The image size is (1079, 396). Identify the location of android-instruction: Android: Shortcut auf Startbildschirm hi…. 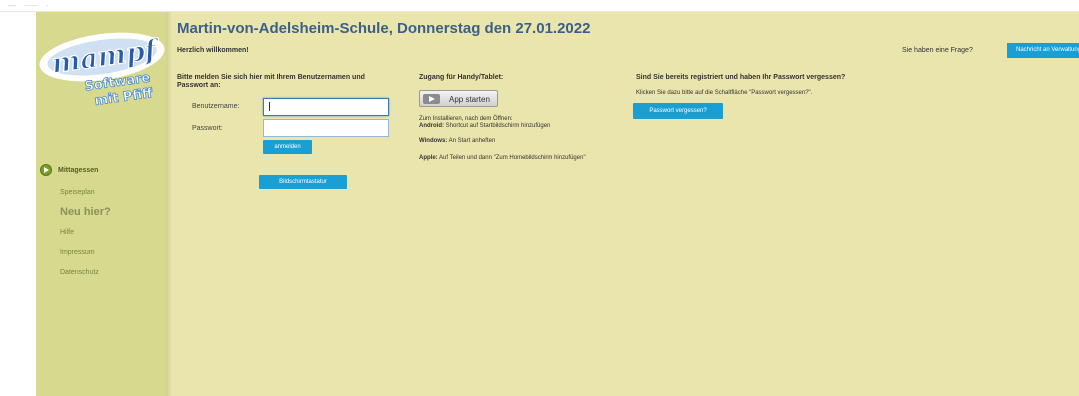
(484, 126).